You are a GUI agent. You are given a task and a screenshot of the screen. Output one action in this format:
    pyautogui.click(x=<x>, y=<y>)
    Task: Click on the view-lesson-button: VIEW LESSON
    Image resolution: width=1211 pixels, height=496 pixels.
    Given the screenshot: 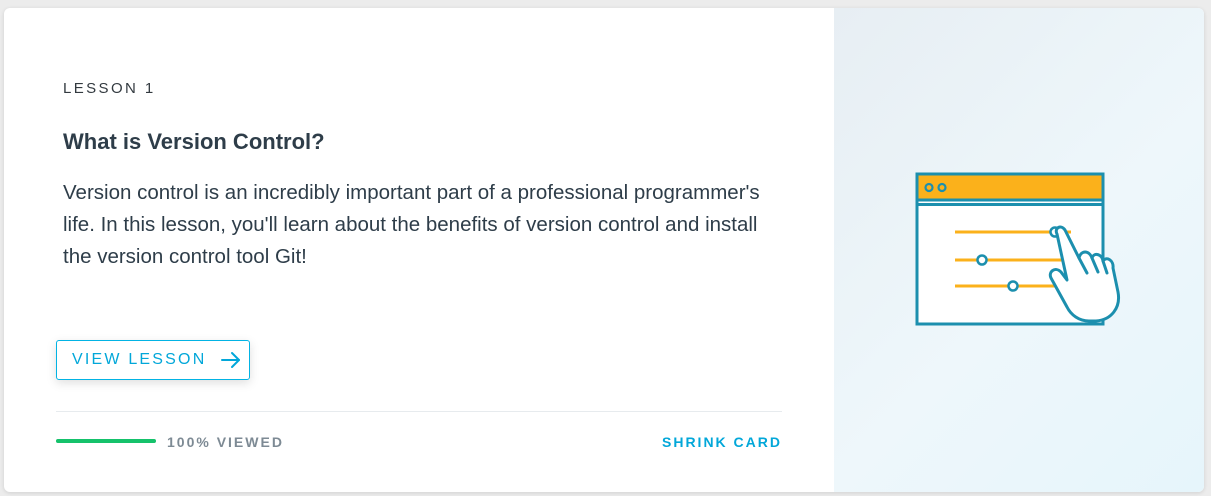 What is the action you would take?
    pyautogui.click(x=153, y=360)
    